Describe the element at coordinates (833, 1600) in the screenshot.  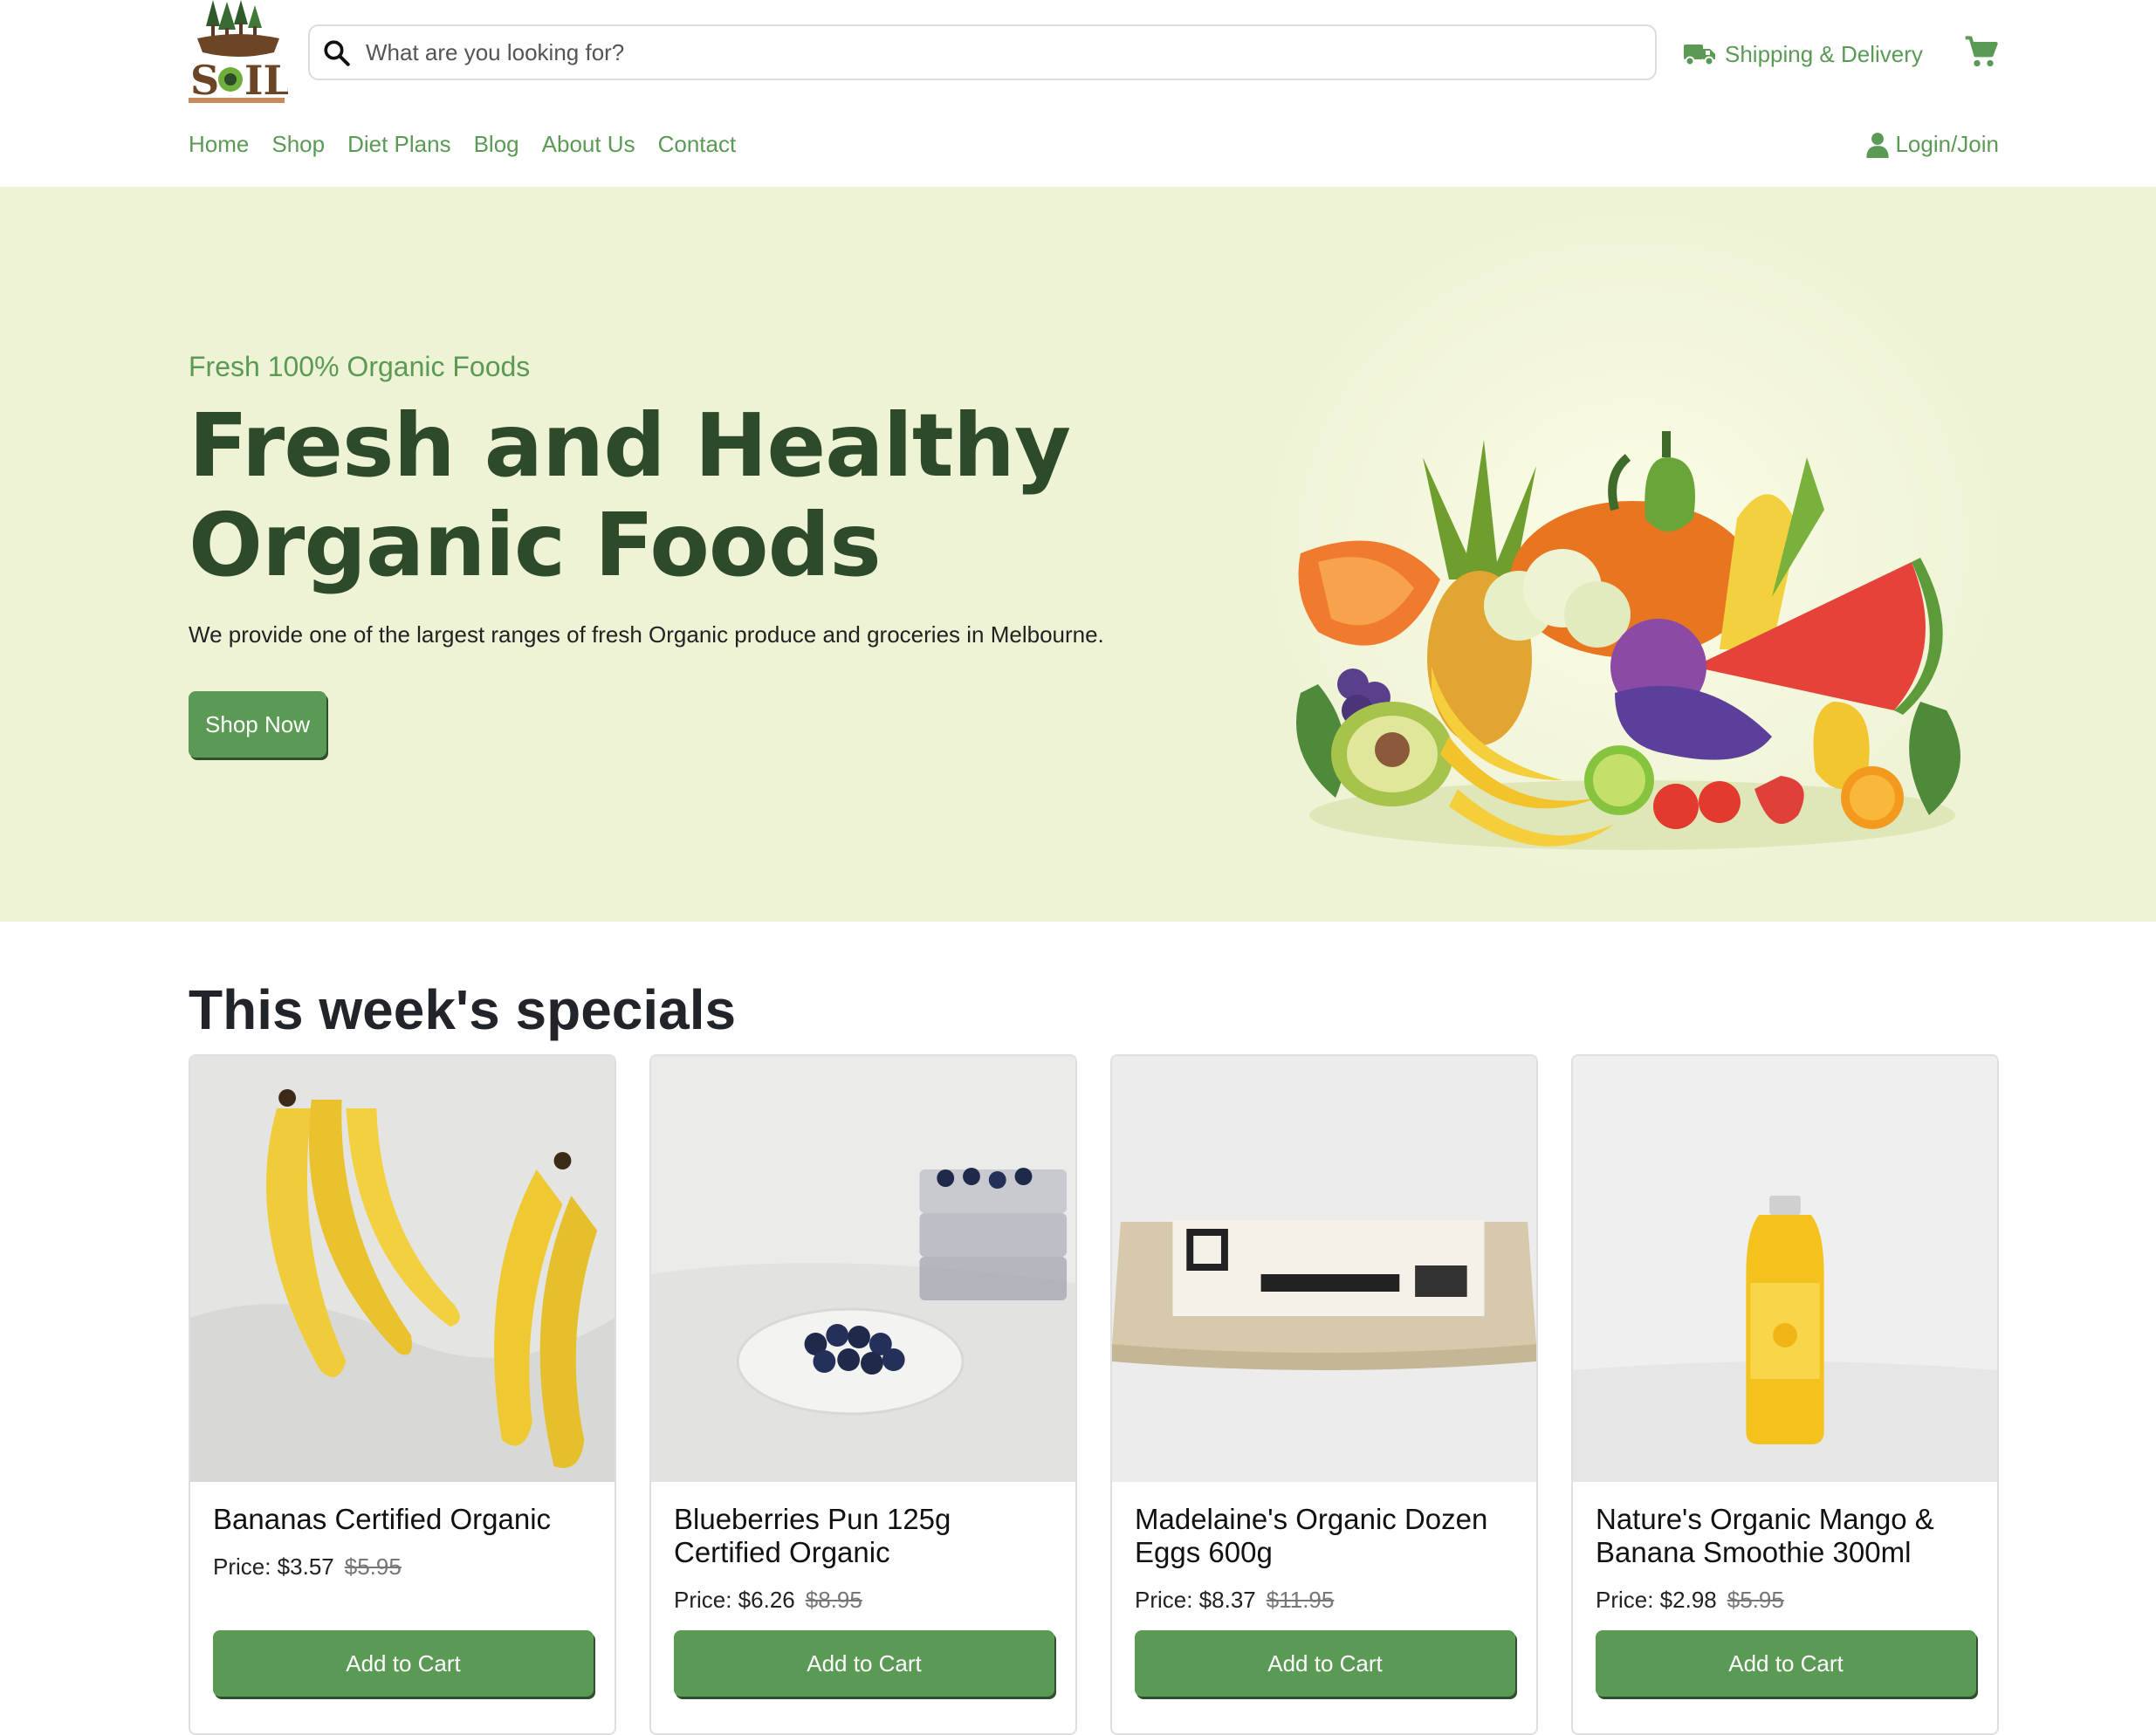
I see `original-price: $8.95` at that location.